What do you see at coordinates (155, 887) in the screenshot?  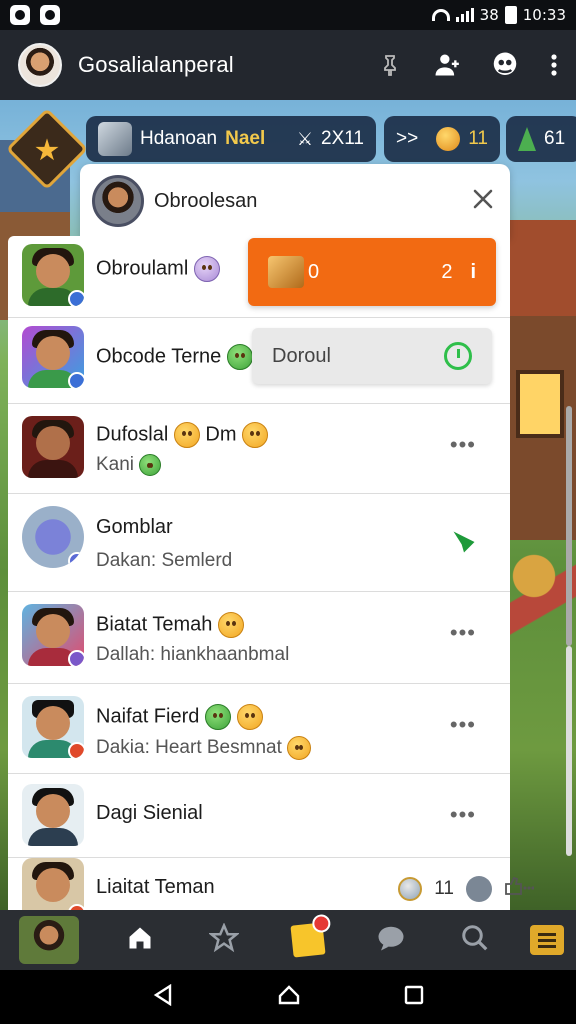 I see `chat-name: Liaitat Teman` at bounding box center [155, 887].